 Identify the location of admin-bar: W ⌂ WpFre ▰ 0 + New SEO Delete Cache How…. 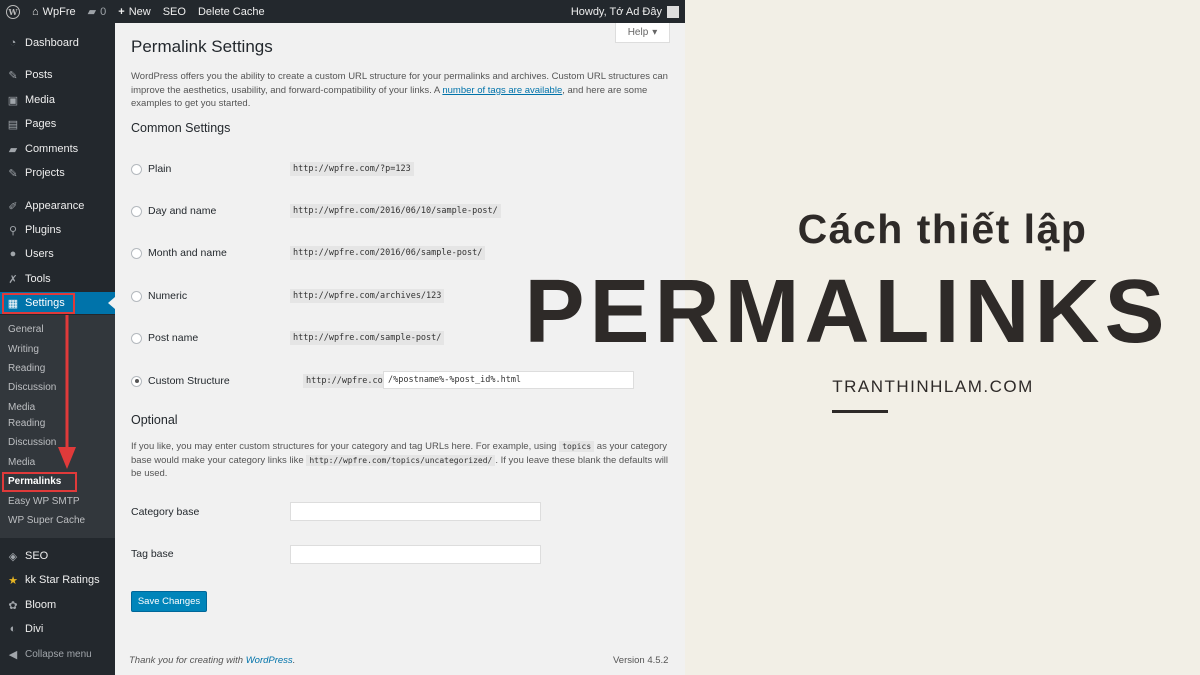
(342, 11).